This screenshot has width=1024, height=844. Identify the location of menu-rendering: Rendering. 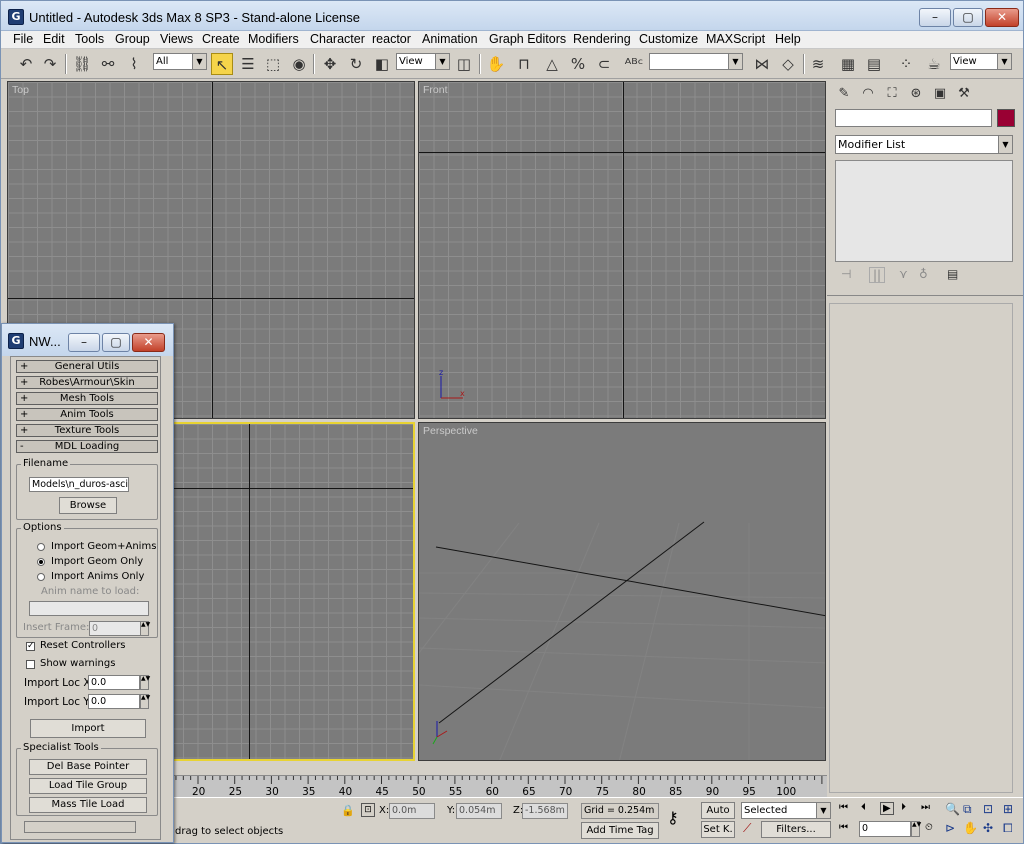
(602, 39).